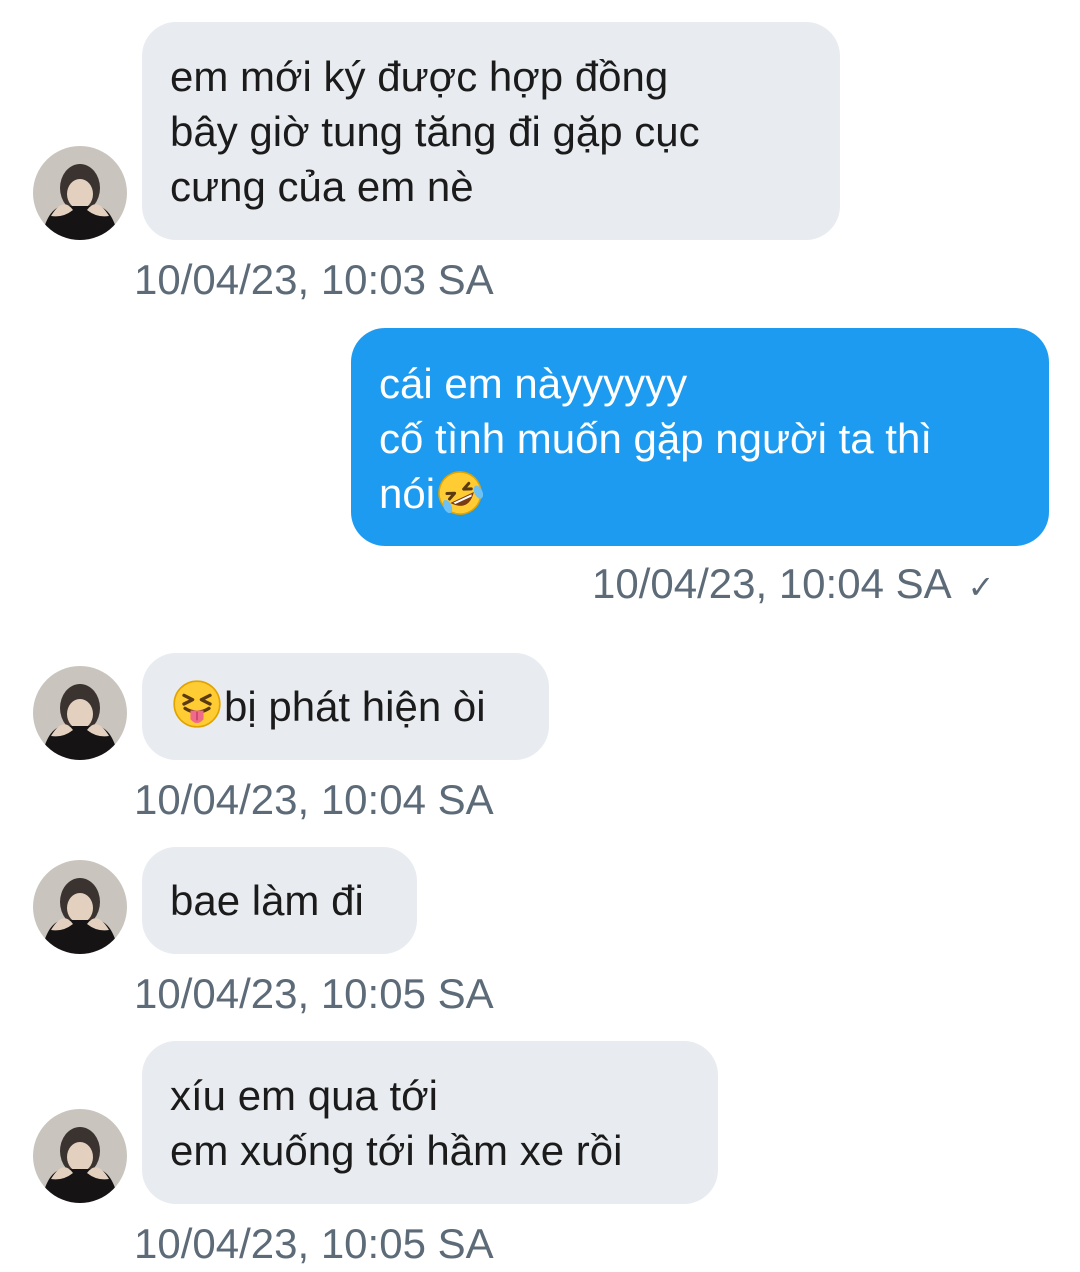 Image resolution: width=1080 pixels, height=1272 pixels. I want to click on message-text-line: em mới ký được hợp đồng, so click(419, 76).